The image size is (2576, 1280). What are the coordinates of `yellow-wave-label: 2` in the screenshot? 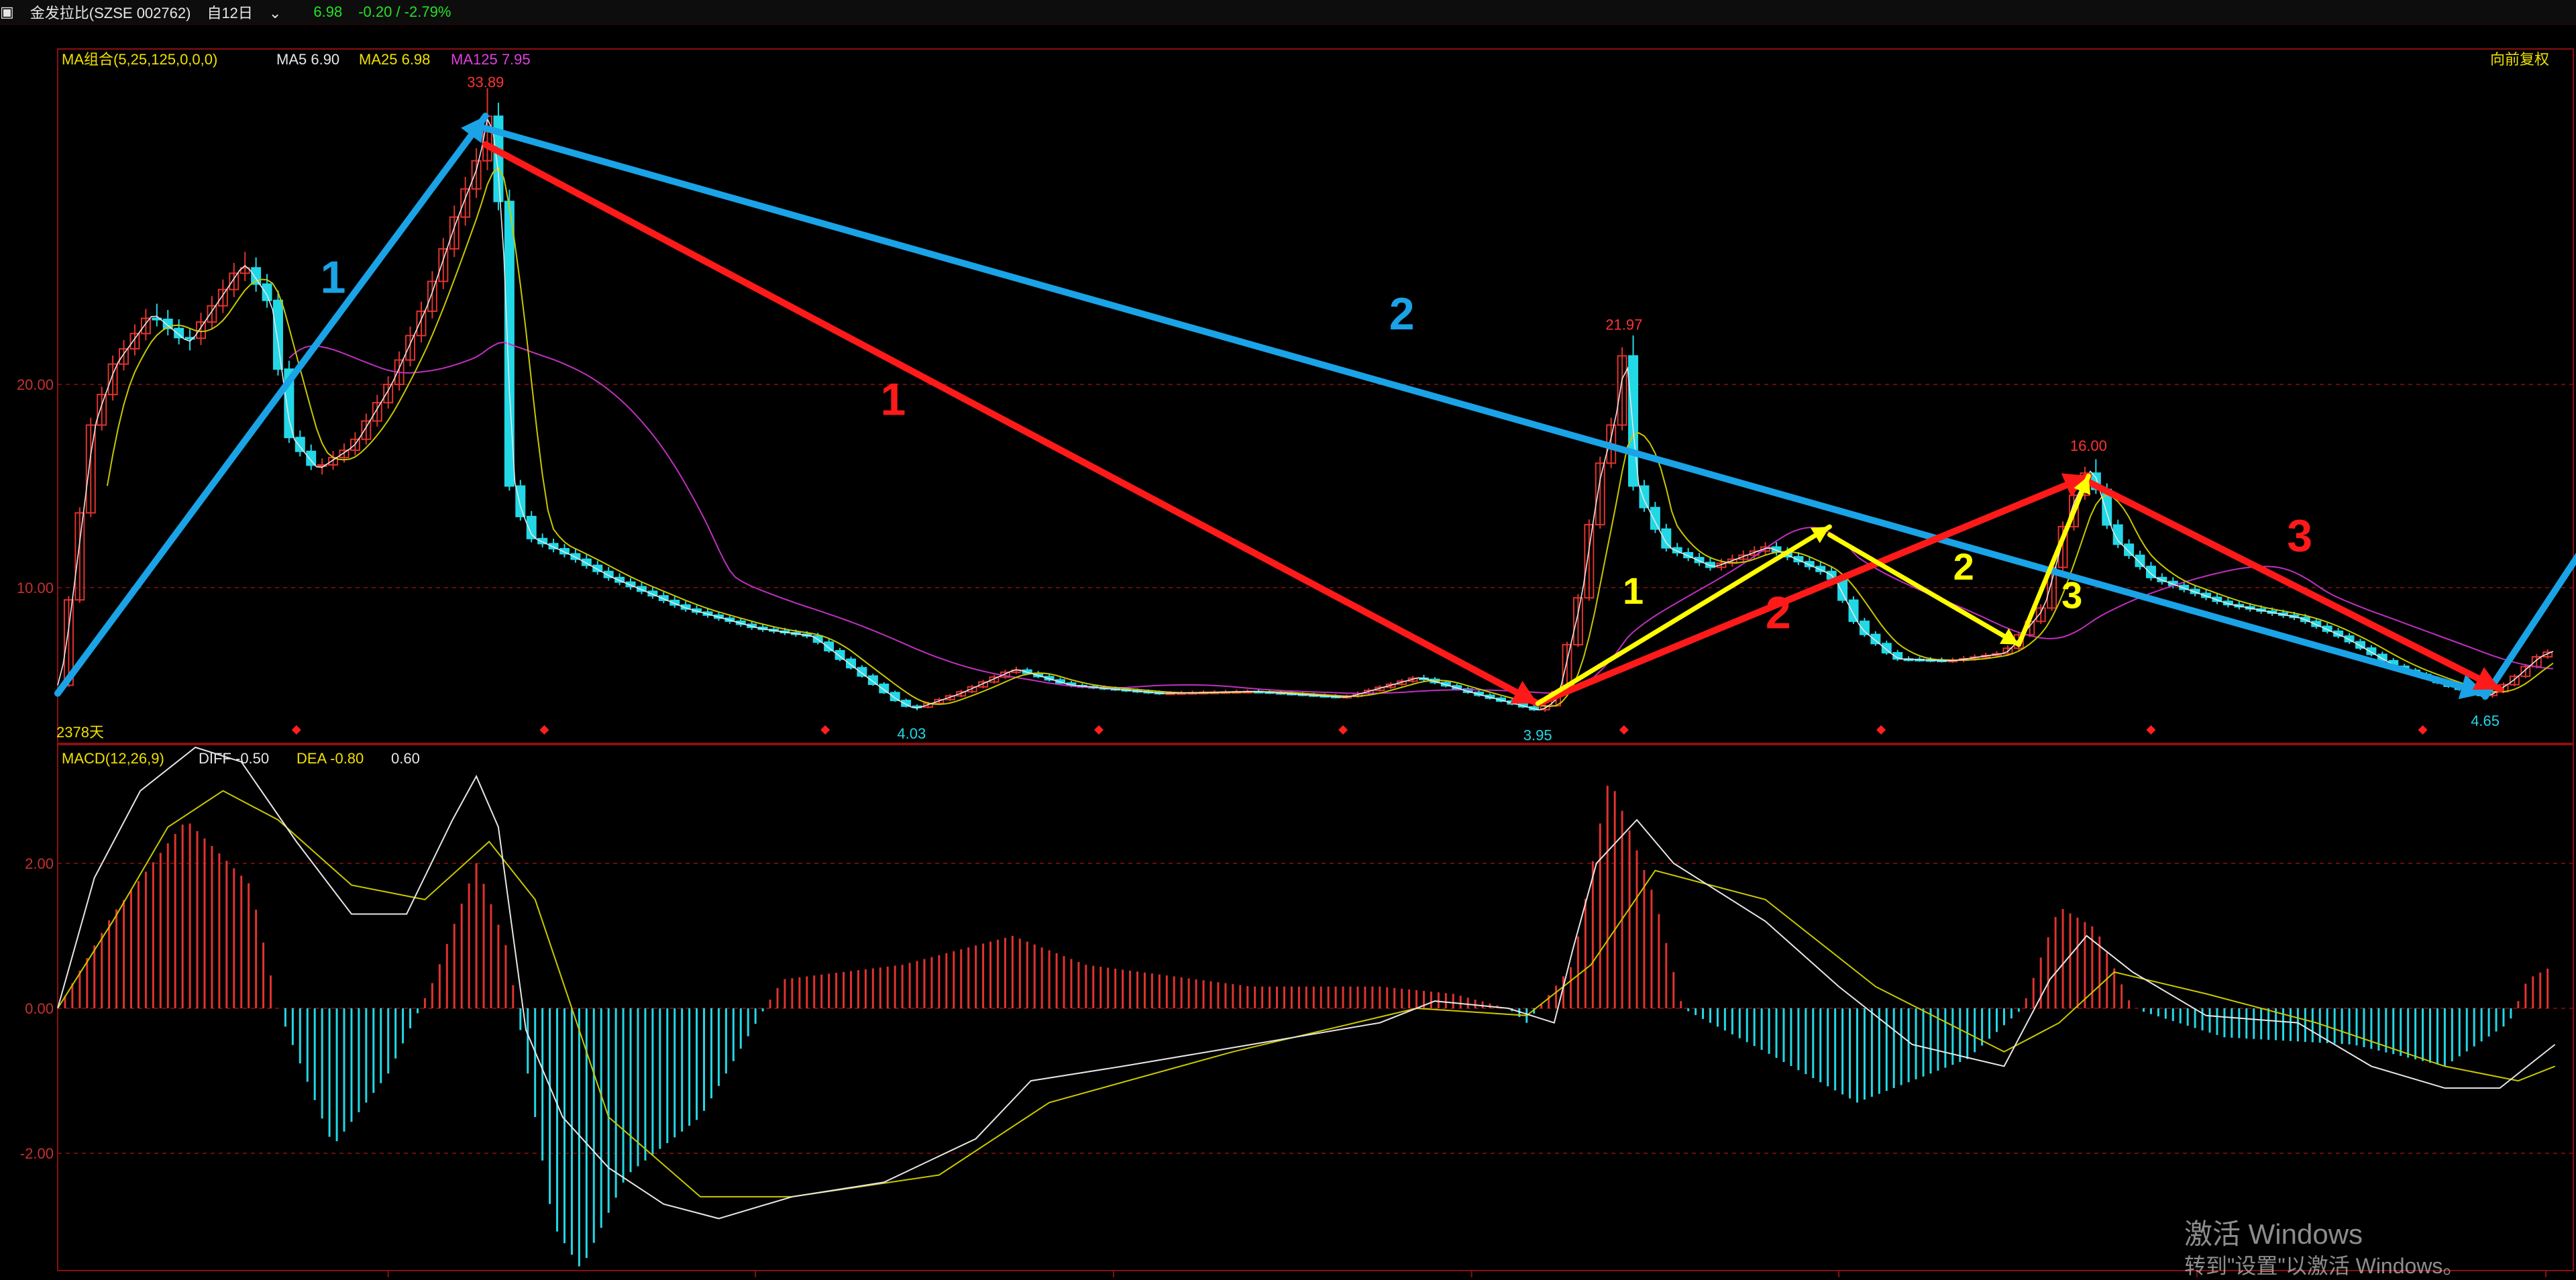 It's located at (1963, 567).